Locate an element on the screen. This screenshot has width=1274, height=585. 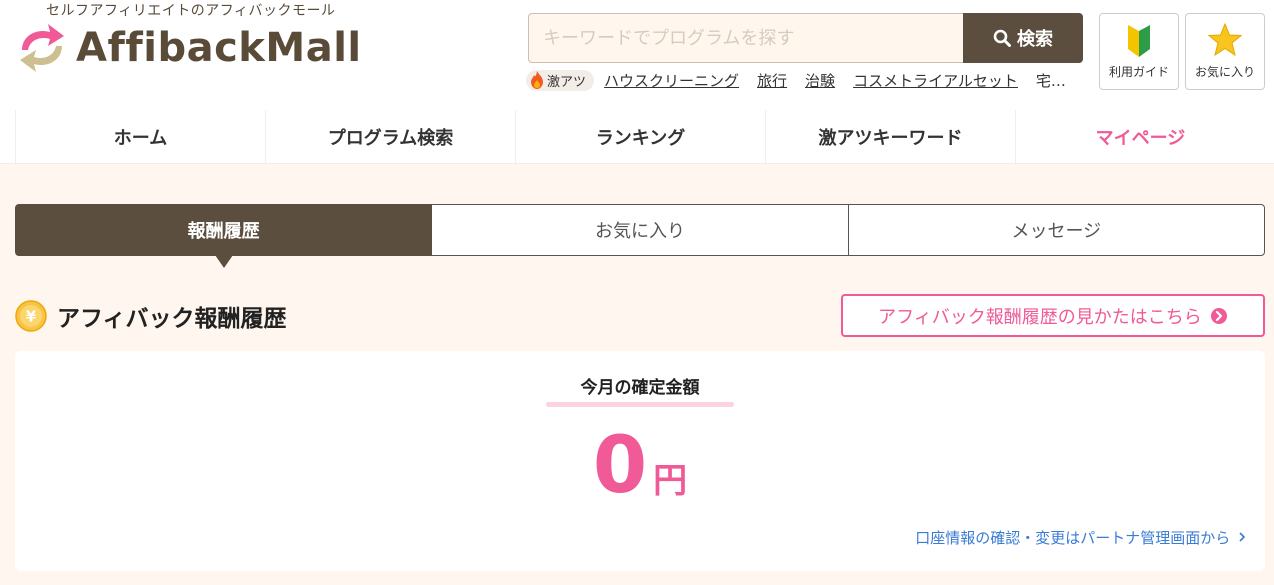
section-heading: ¥ アフィバック報酬履歴 is located at coordinates (151, 316).